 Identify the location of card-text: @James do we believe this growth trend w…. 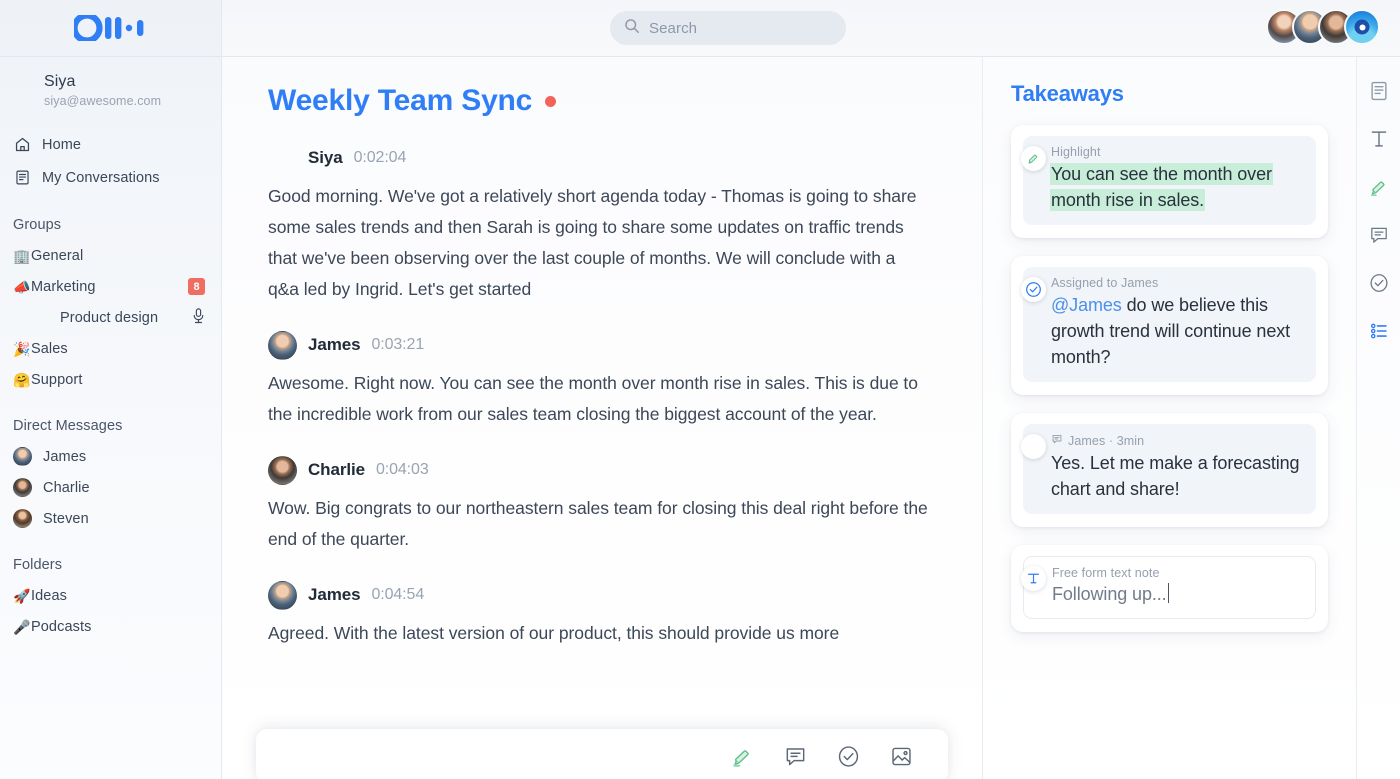
(1177, 331).